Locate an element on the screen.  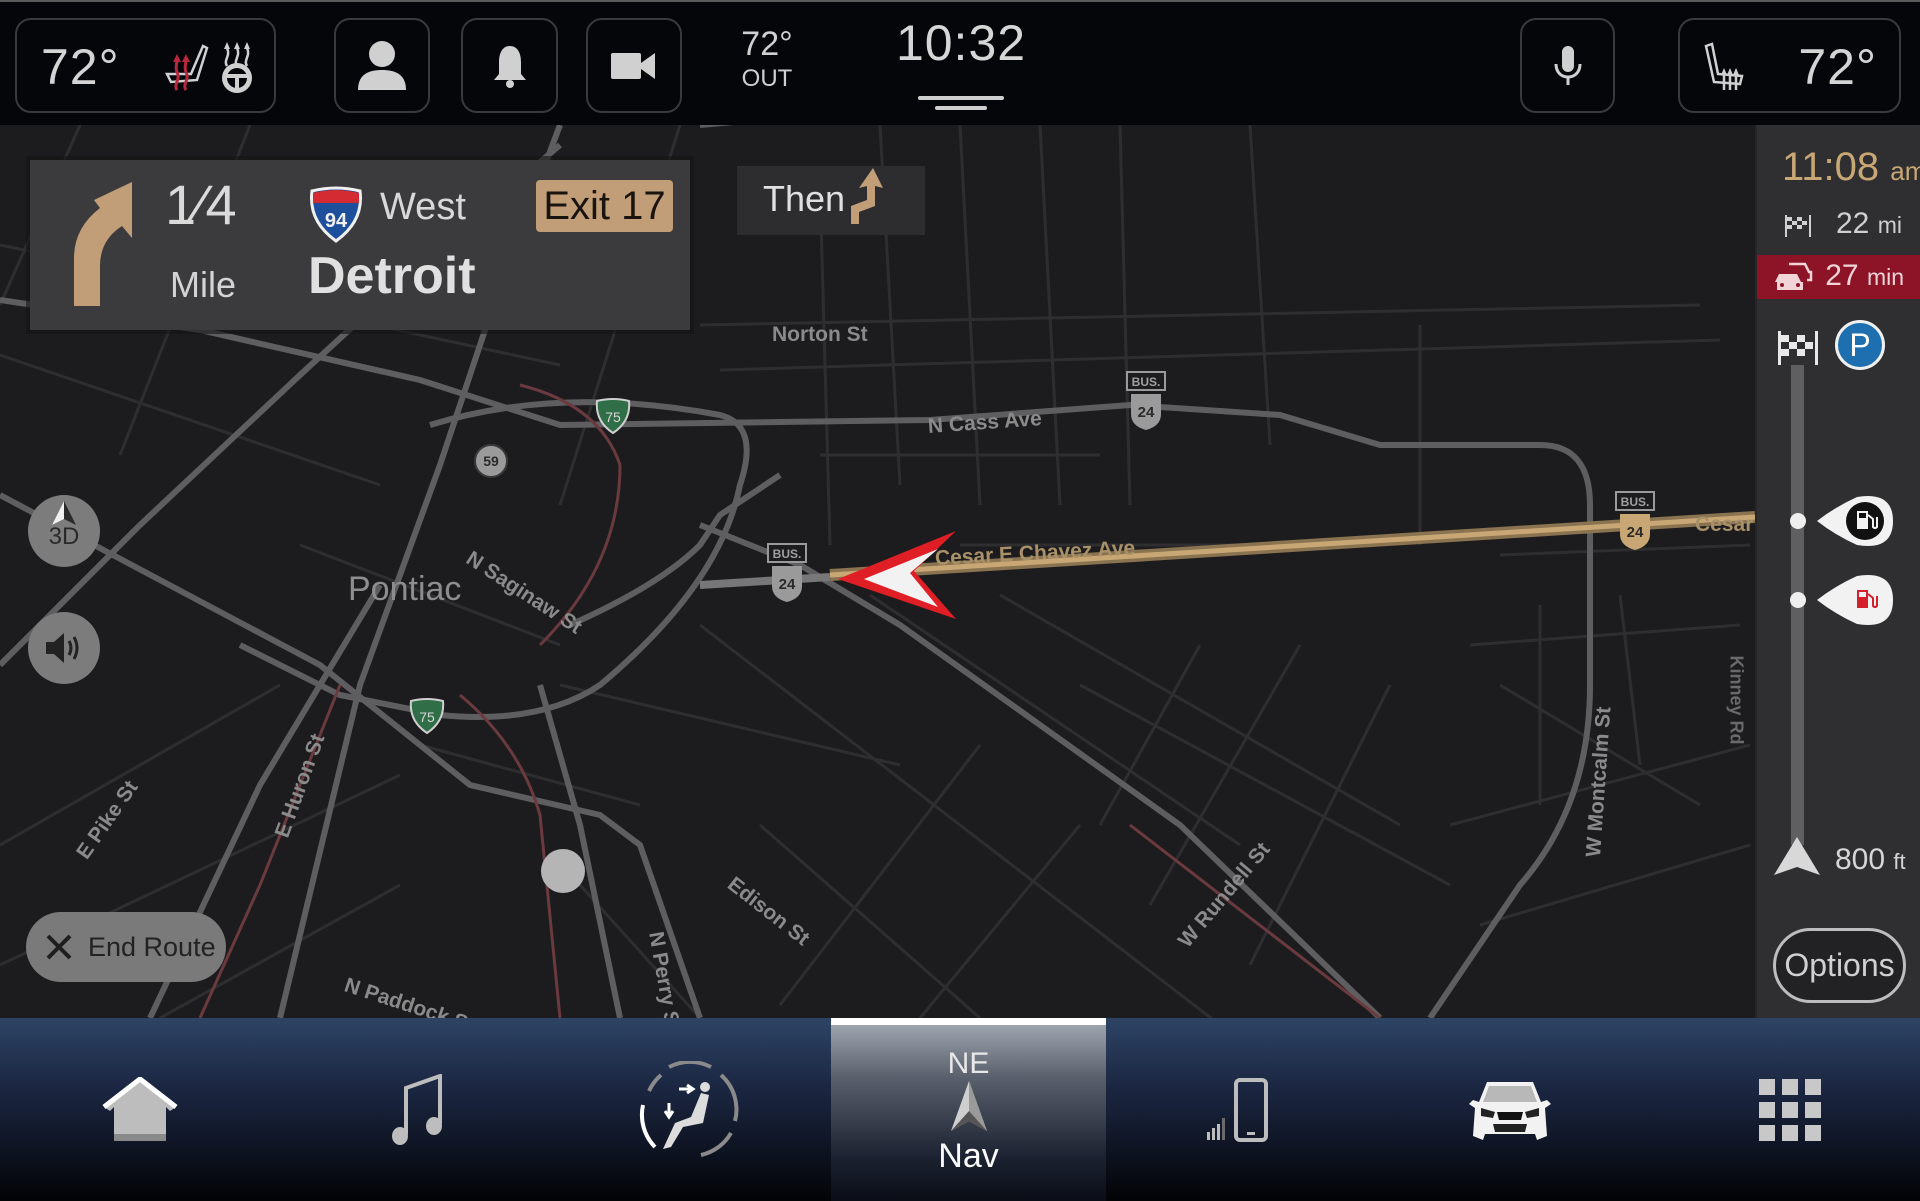
route-behind is located at coordinates (765, 581).